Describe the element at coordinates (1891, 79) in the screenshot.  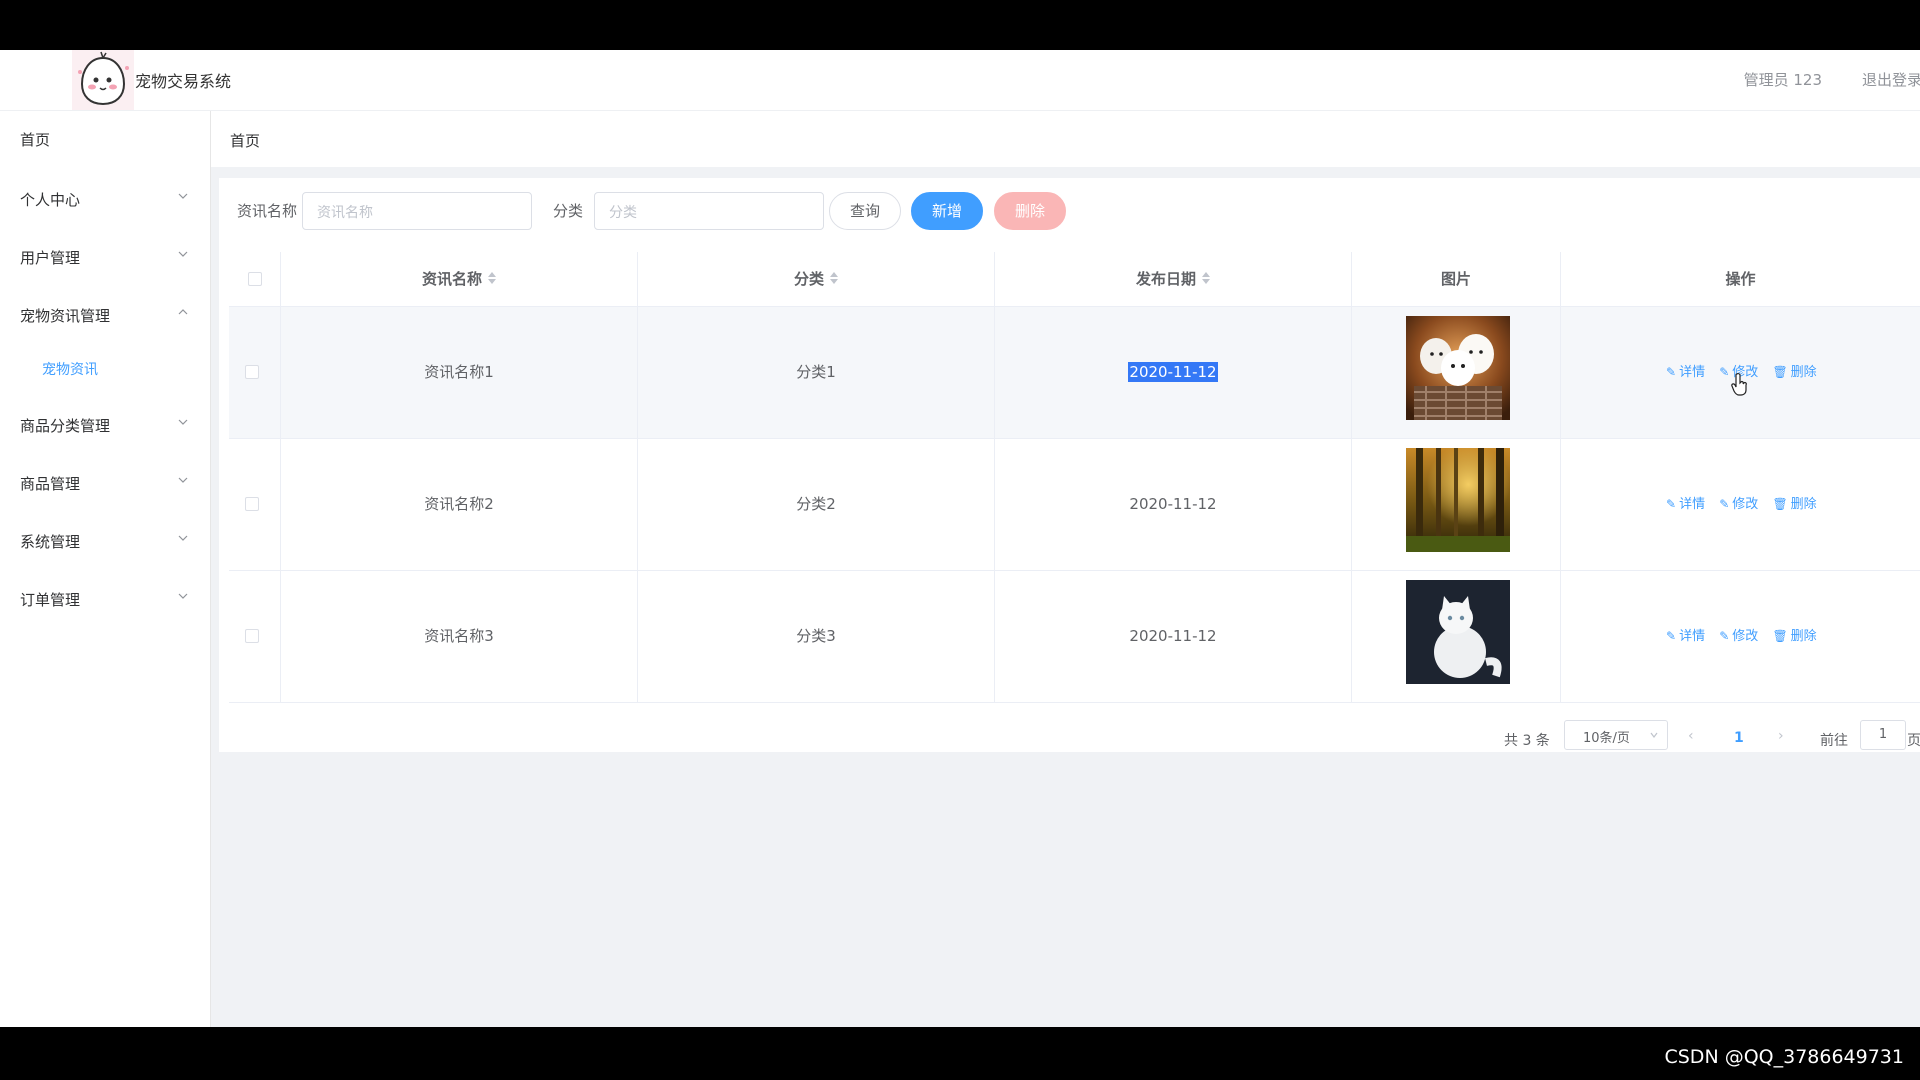
I see `logout-link: 退出登录` at that location.